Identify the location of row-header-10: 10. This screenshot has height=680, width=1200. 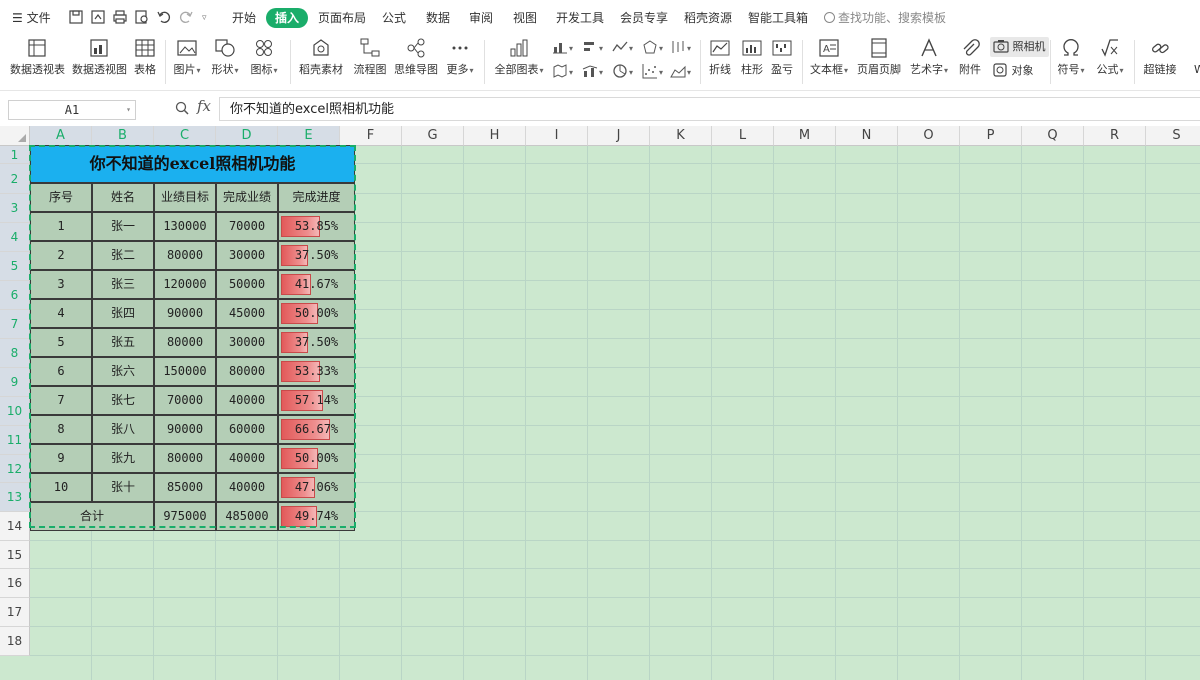
(15, 411).